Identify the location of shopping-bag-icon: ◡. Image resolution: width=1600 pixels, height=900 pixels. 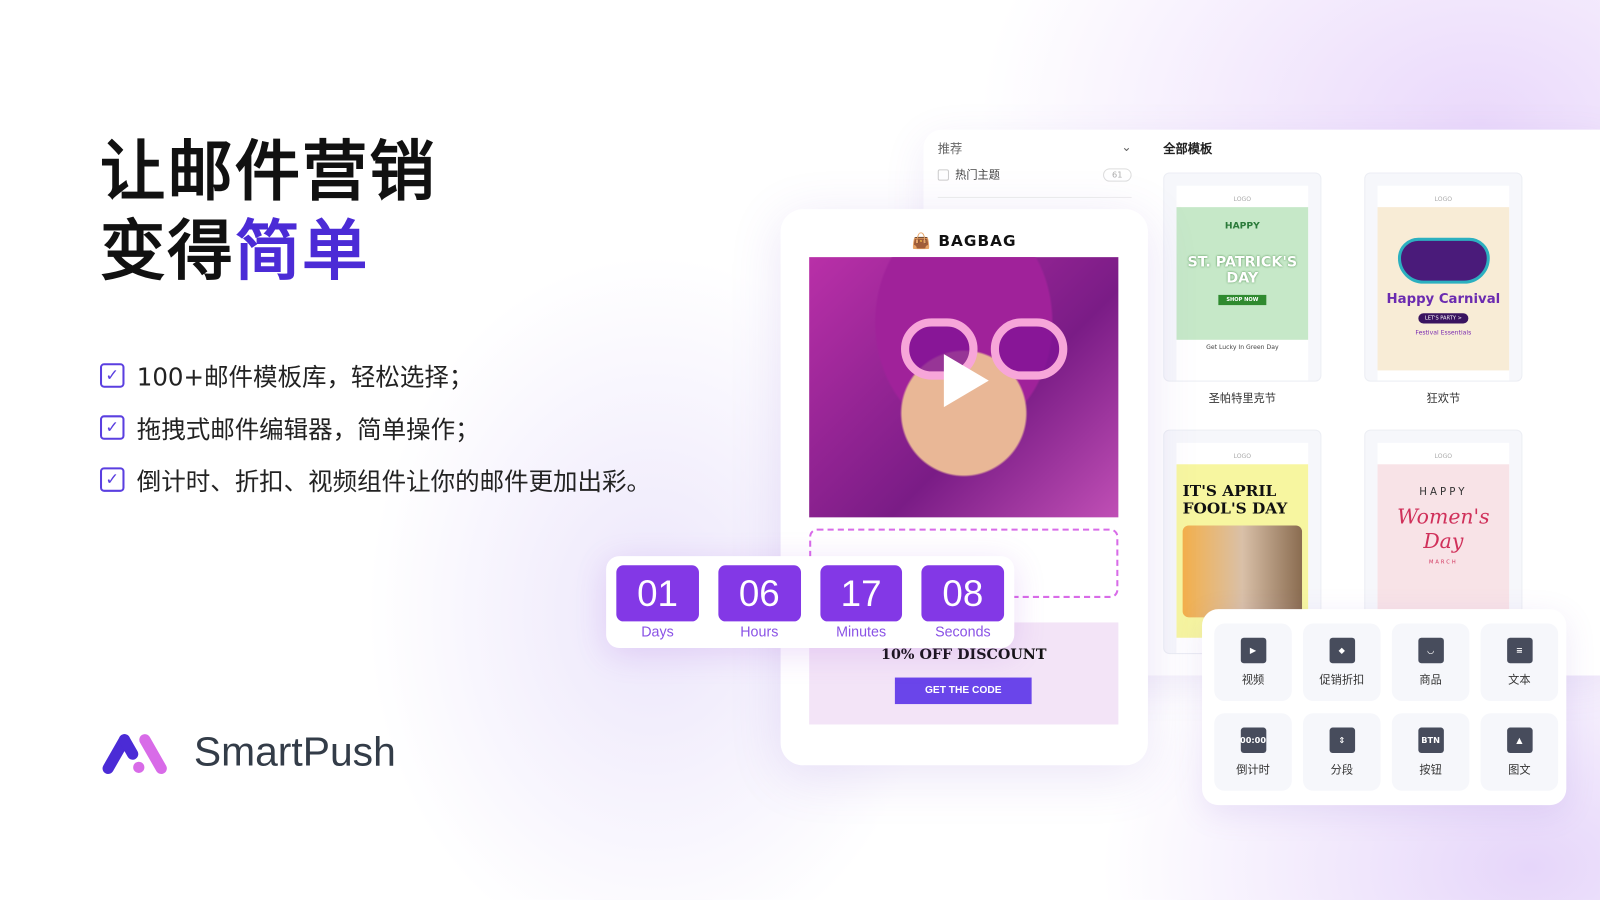
(1430, 650).